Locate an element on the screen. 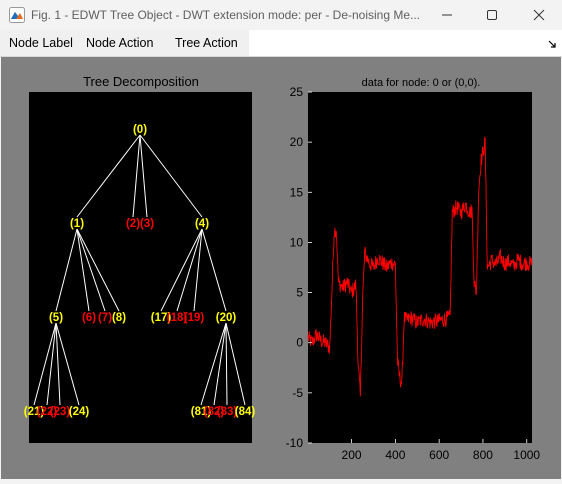  y-tick-label: 5 is located at coordinates (299, 293).